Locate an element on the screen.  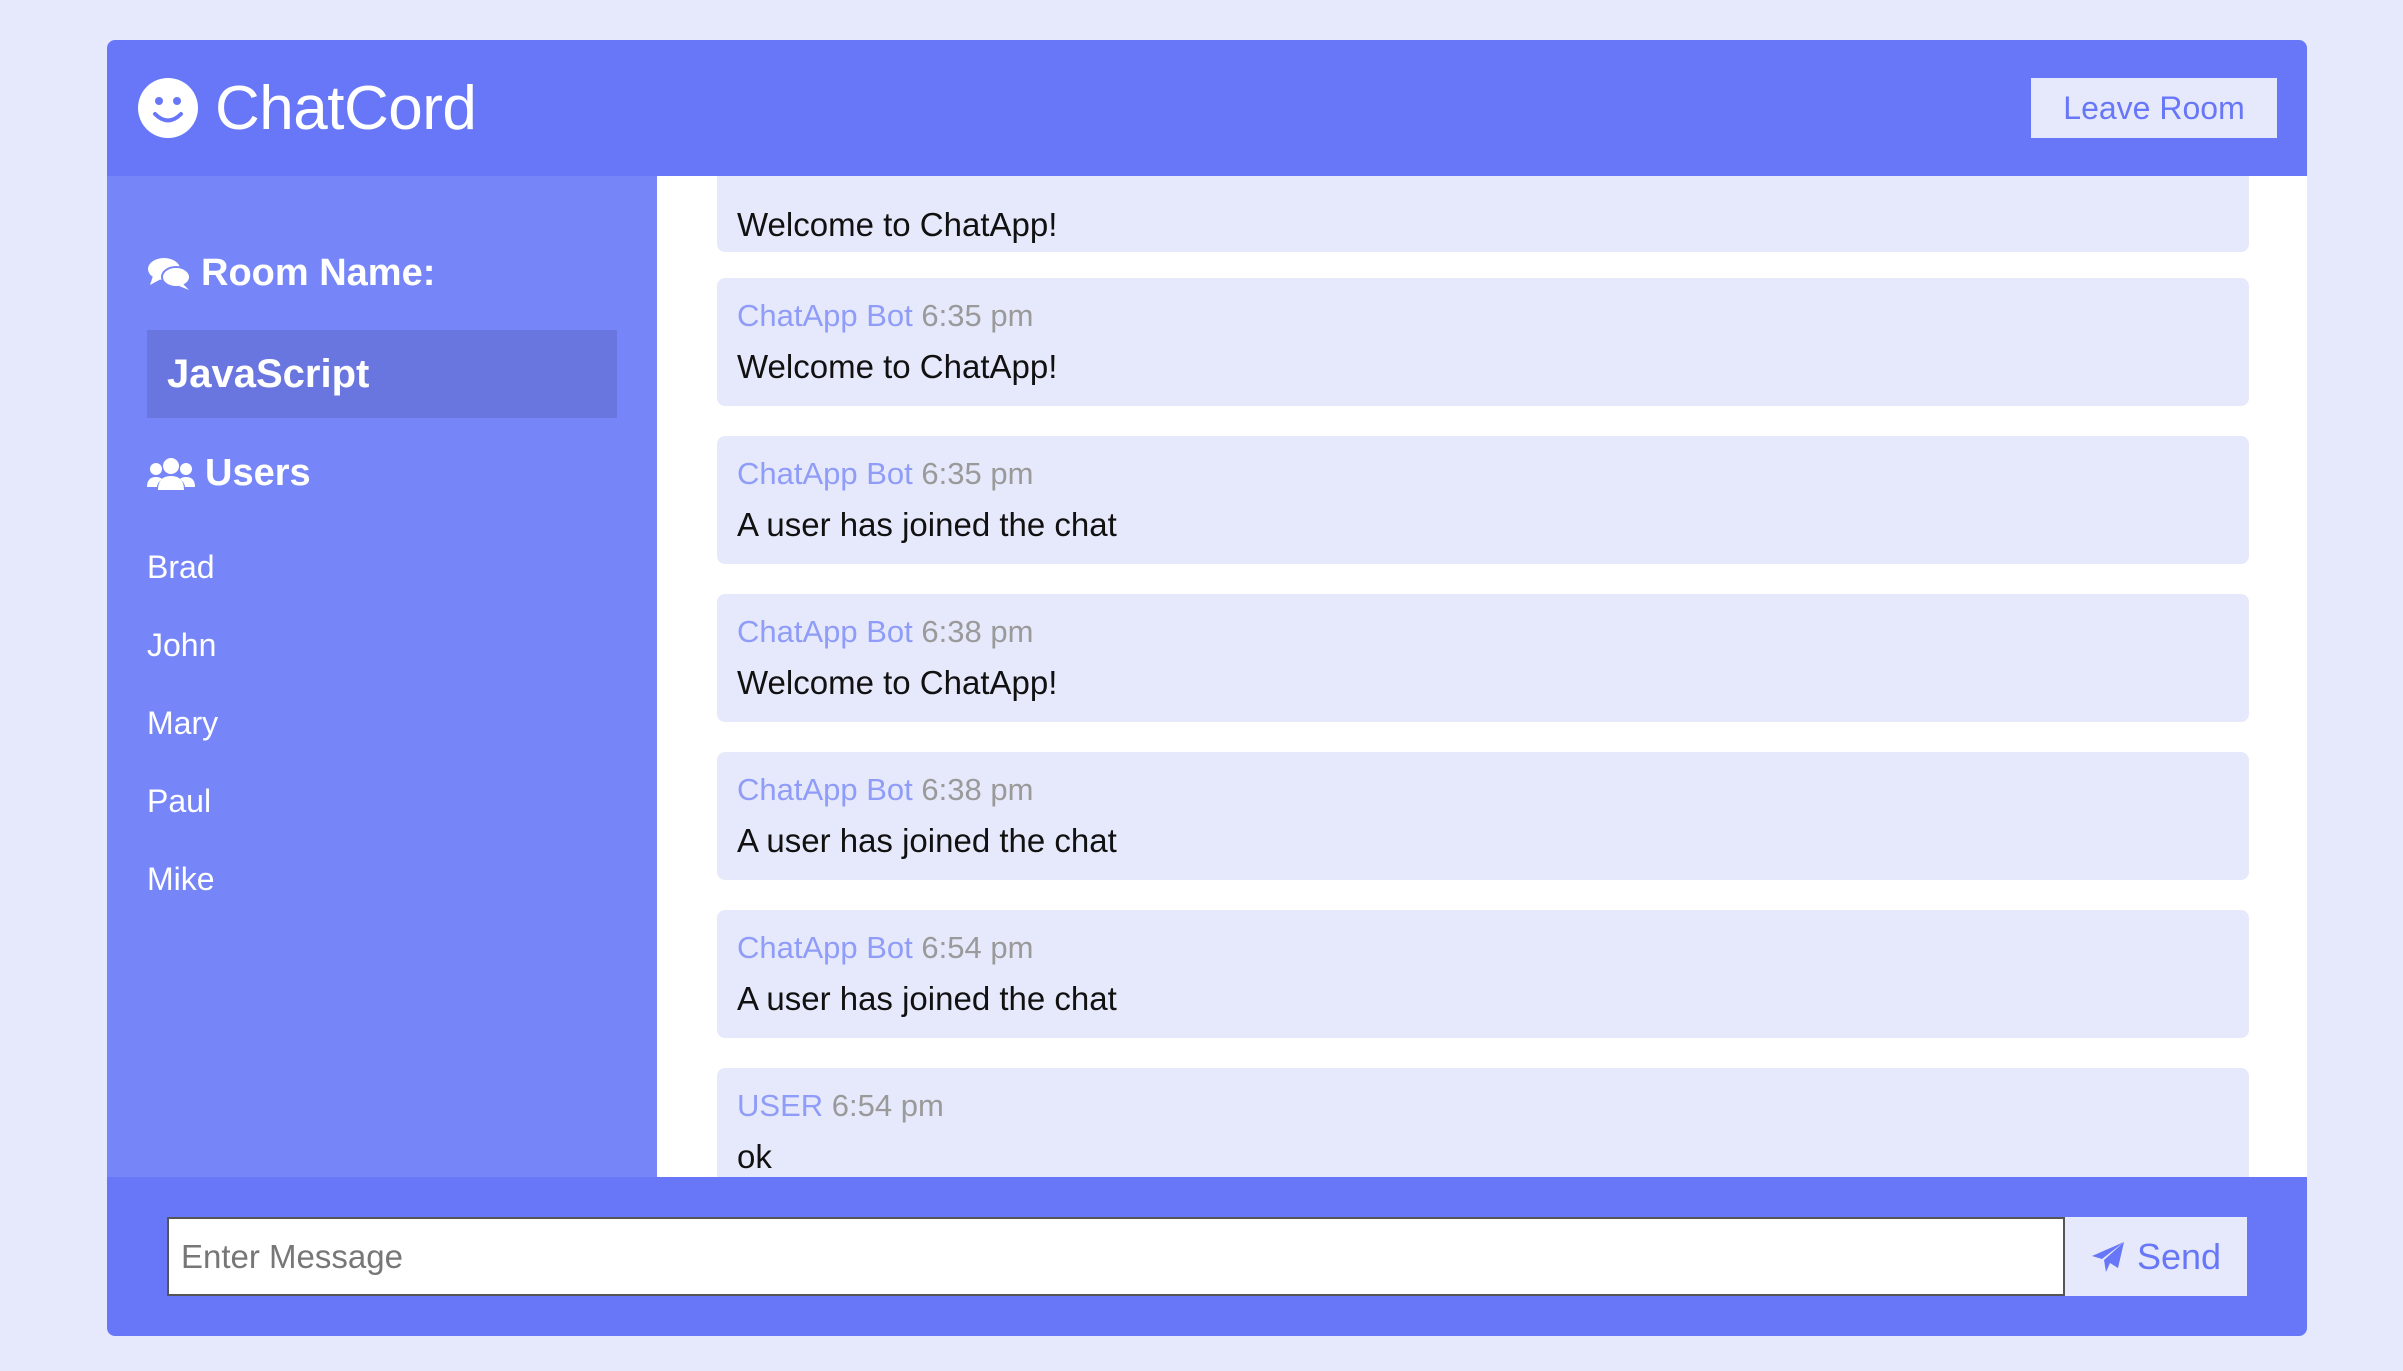
message-meta: USER 6:54 pm is located at coordinates (840, 1106).